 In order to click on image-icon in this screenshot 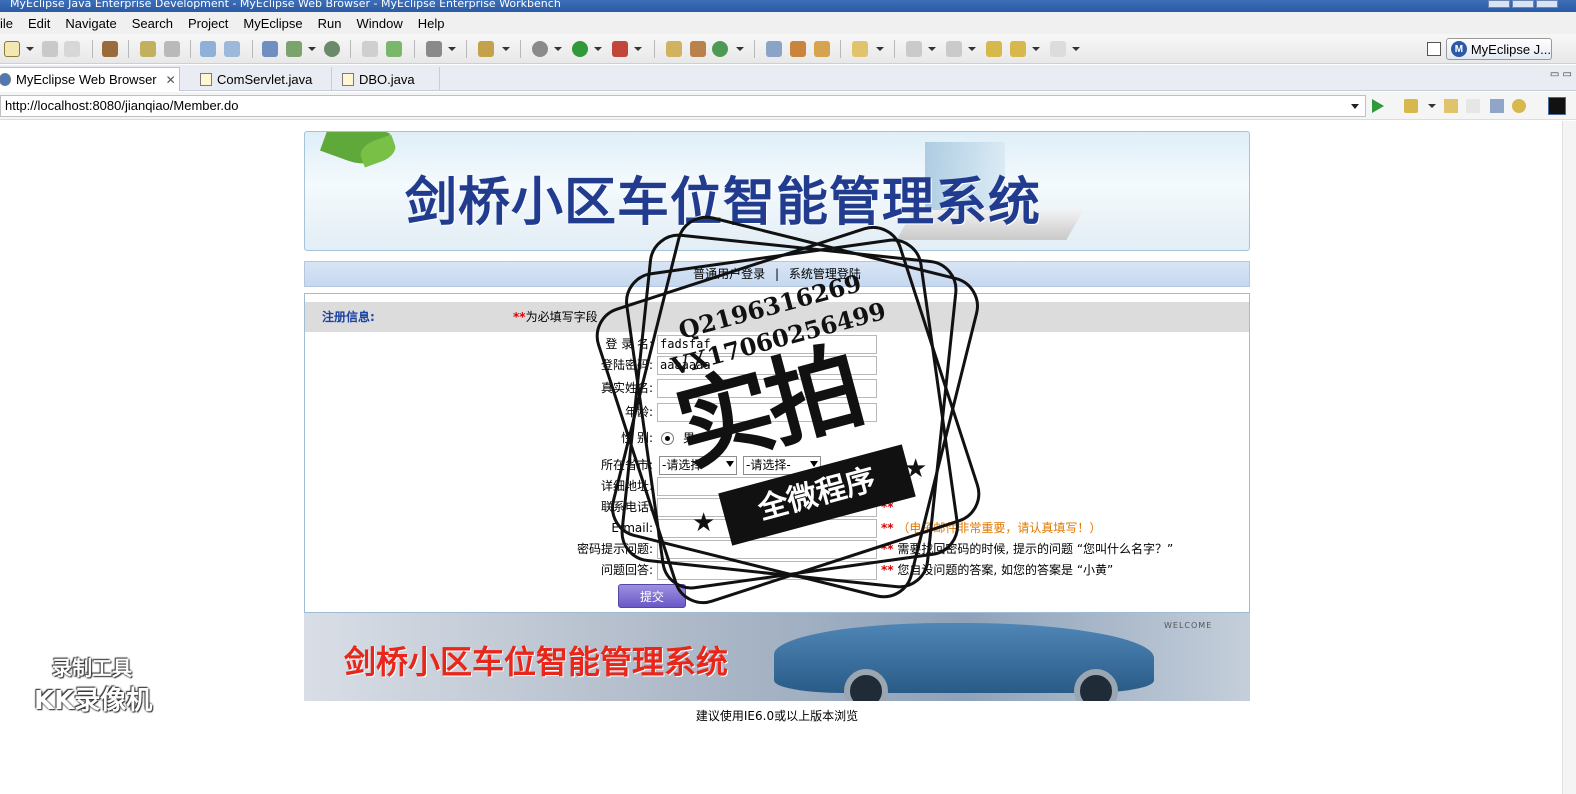, I will do `click(370, 49)`.